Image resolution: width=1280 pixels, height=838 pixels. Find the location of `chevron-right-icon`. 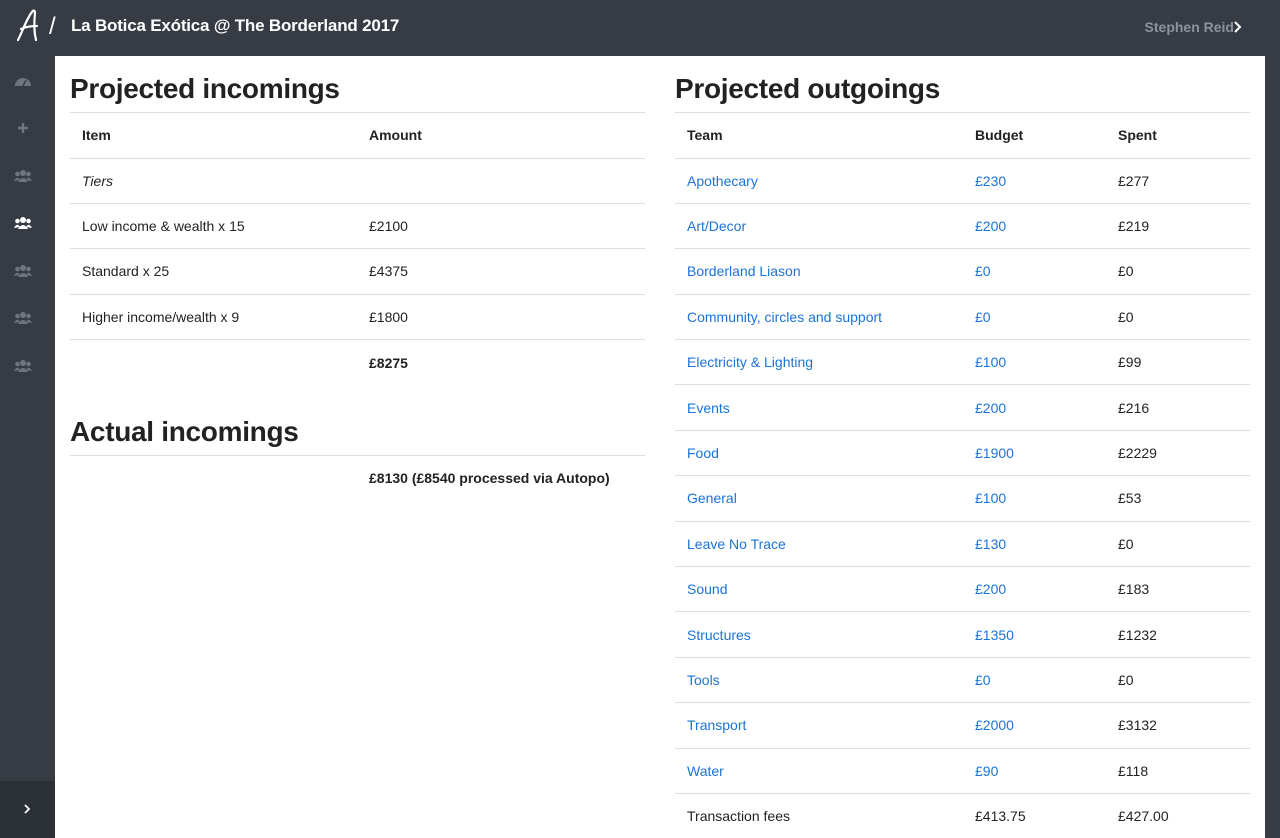

chevron-right-icon is located at coordinates (1238, 27).